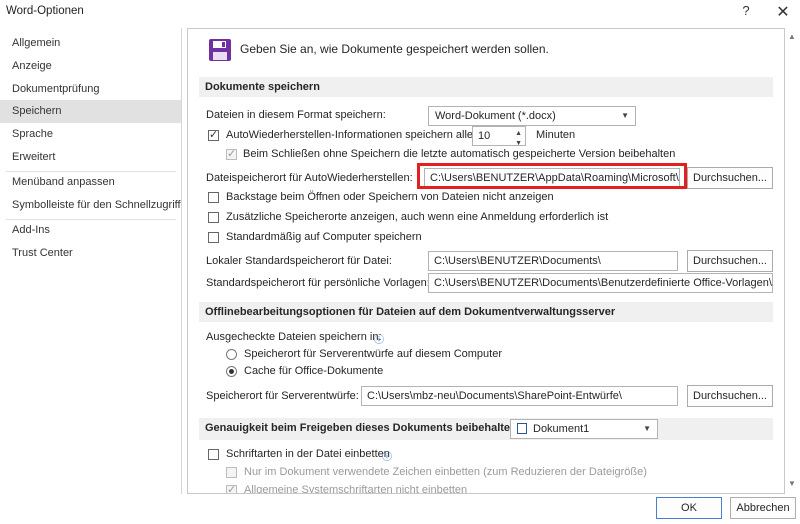 Image resolution: width=800 pixels, height=524 pixels. What do you see at coordinates (294, 337) in the screenshot?
I see `checked-out-label: Ausgecheckte Dateien speichern in:` at bounding box center [294, 337].